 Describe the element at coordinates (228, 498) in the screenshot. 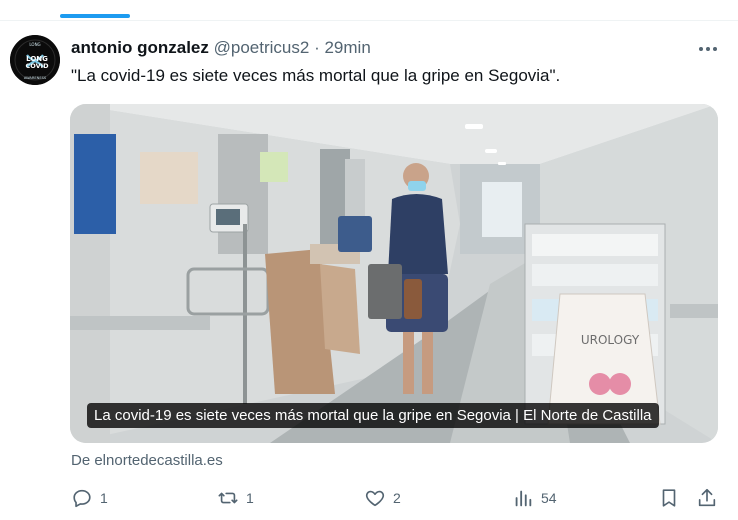

I see `retweet-icon` at that location.